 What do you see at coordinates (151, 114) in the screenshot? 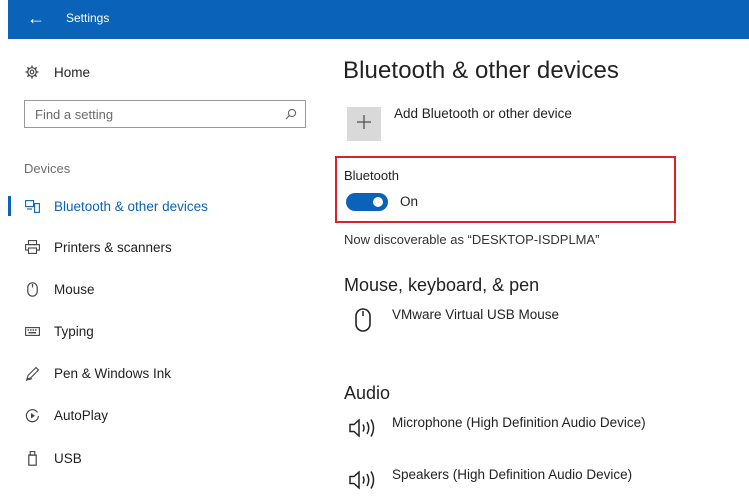
I see `search-input` at bounding box center [151, 114].